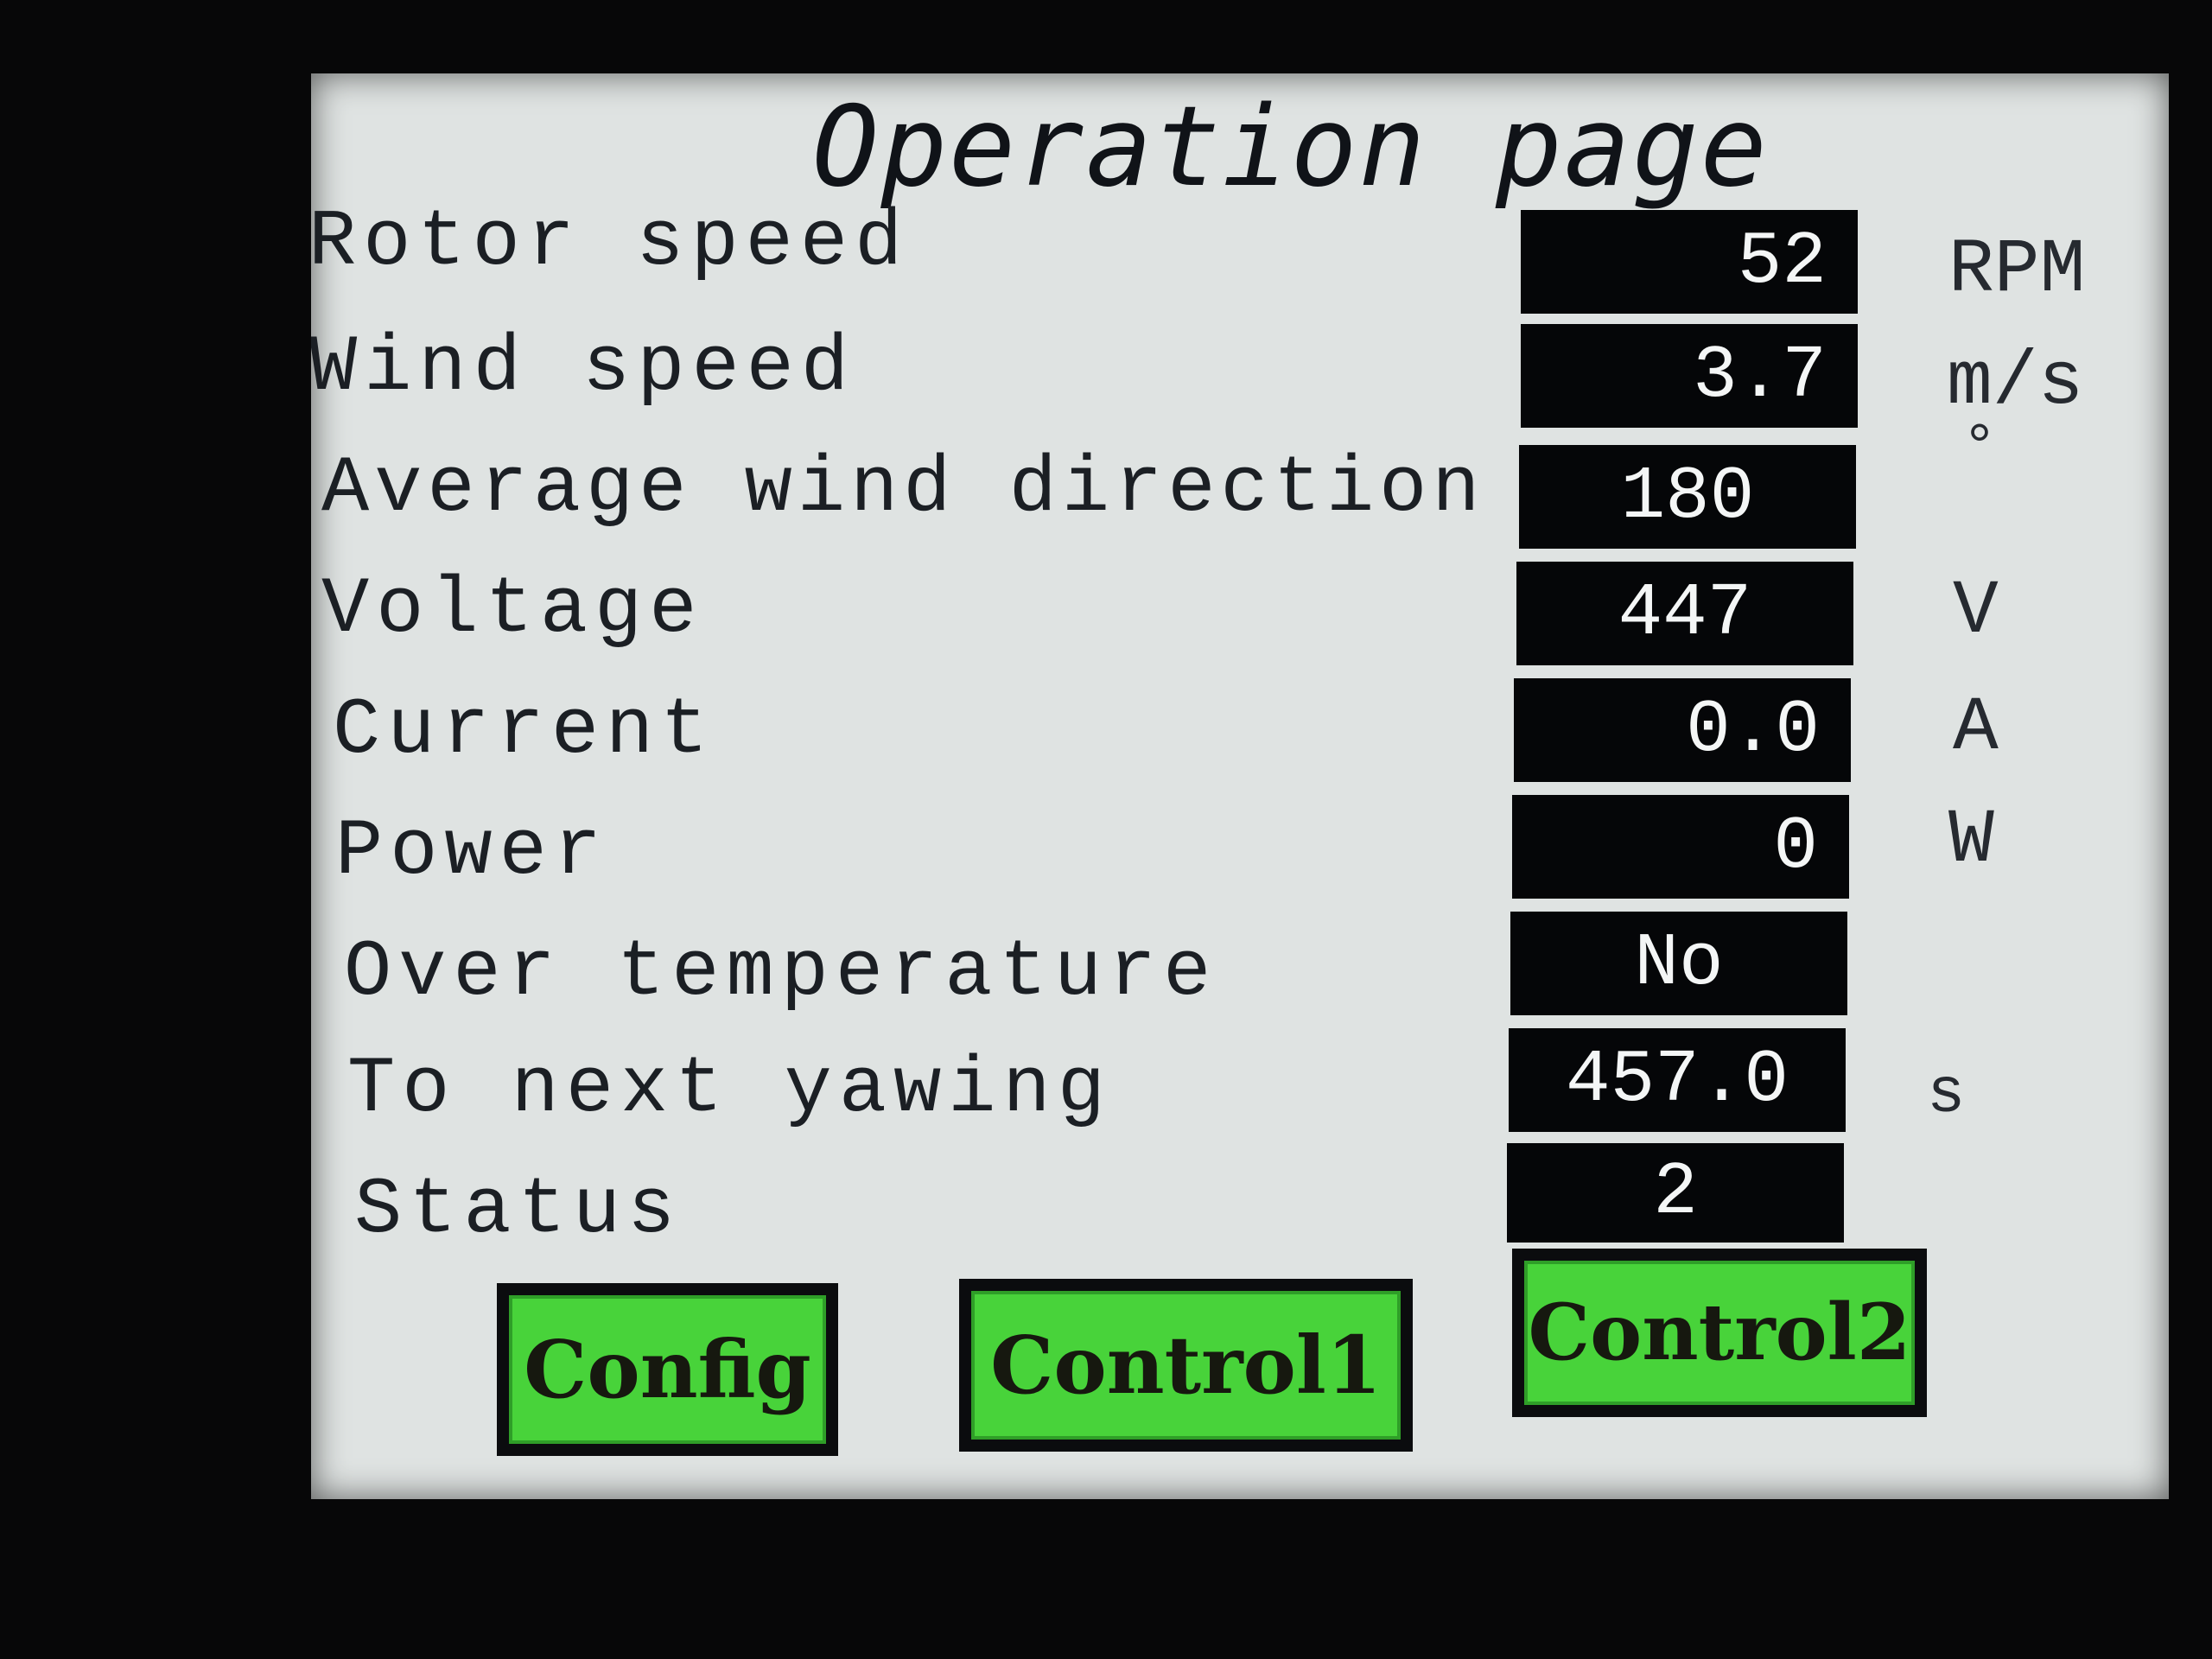 This screenshot has height=1659, width=2212. What do you see at coordinates (1677, 1080) in the screenshot?
I see `to-next-yawing-value: 457.0` at bounding box center [1677, 1080].